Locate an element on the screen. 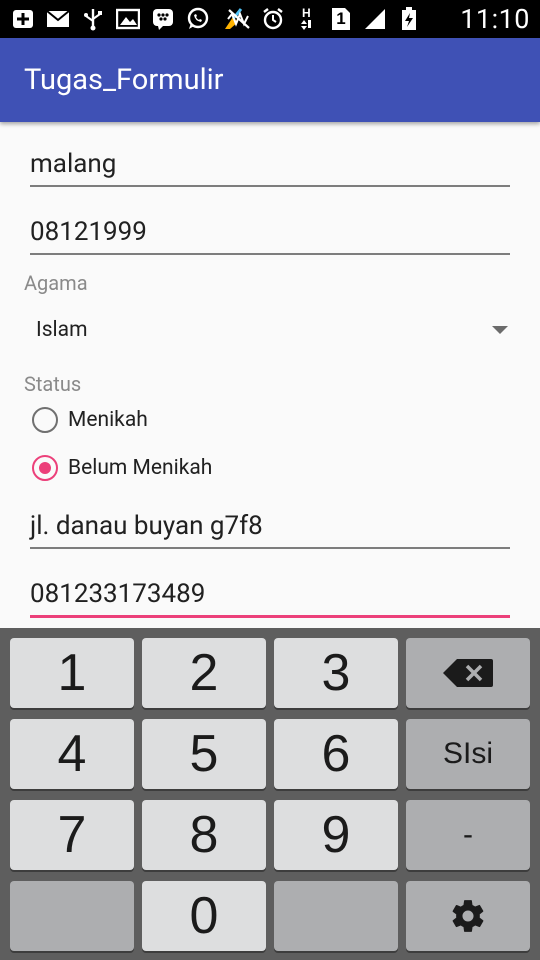 This screenshot has height=960, width=540. key-9: 9 is located at coordinates (336, 835).